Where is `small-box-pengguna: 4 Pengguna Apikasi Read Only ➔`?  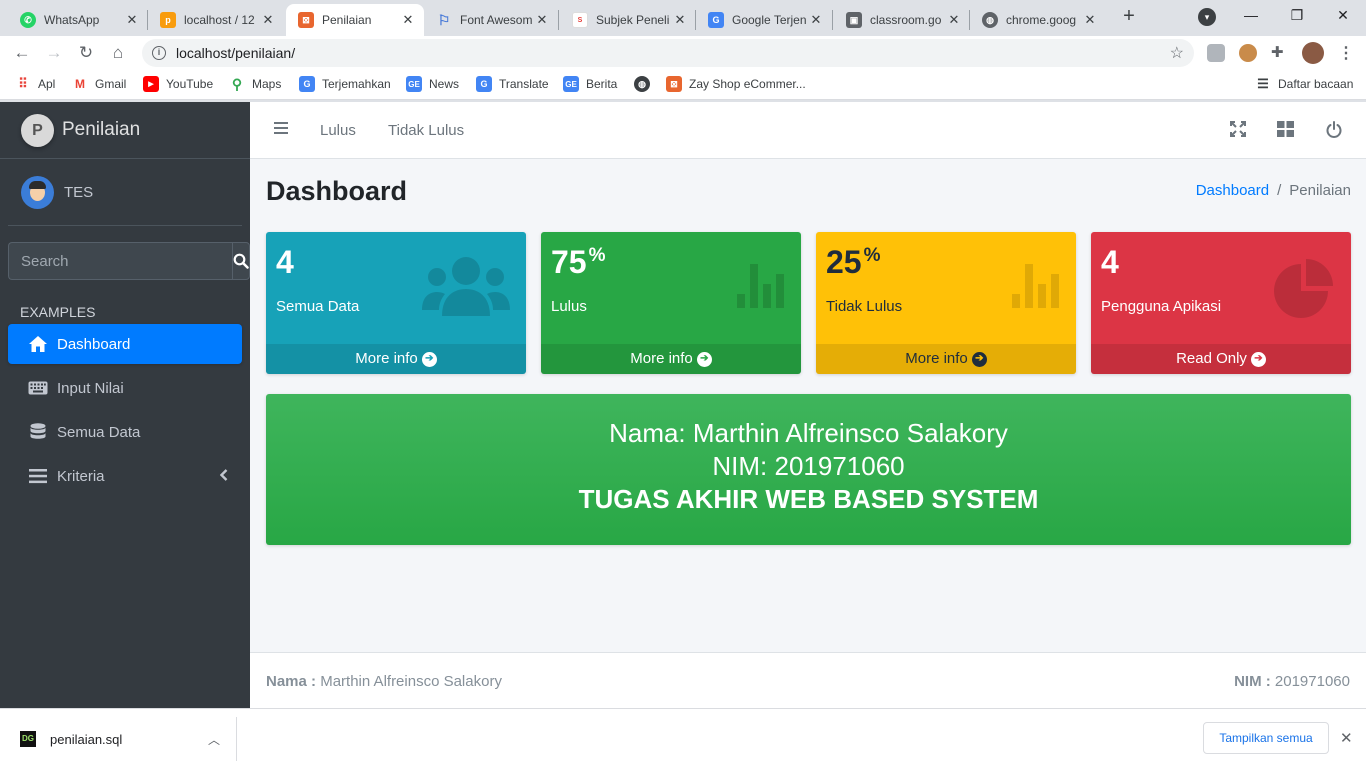 small-box-pengguna: 4 Pengguna Apikasi Read Only ➔ is located at coordinates (1221, 303).